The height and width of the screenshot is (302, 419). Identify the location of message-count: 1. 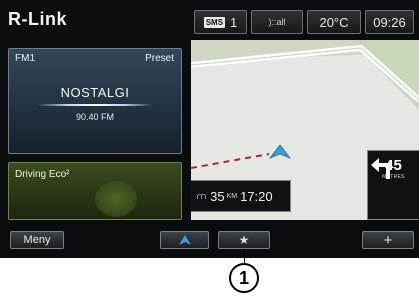
(234, 22).